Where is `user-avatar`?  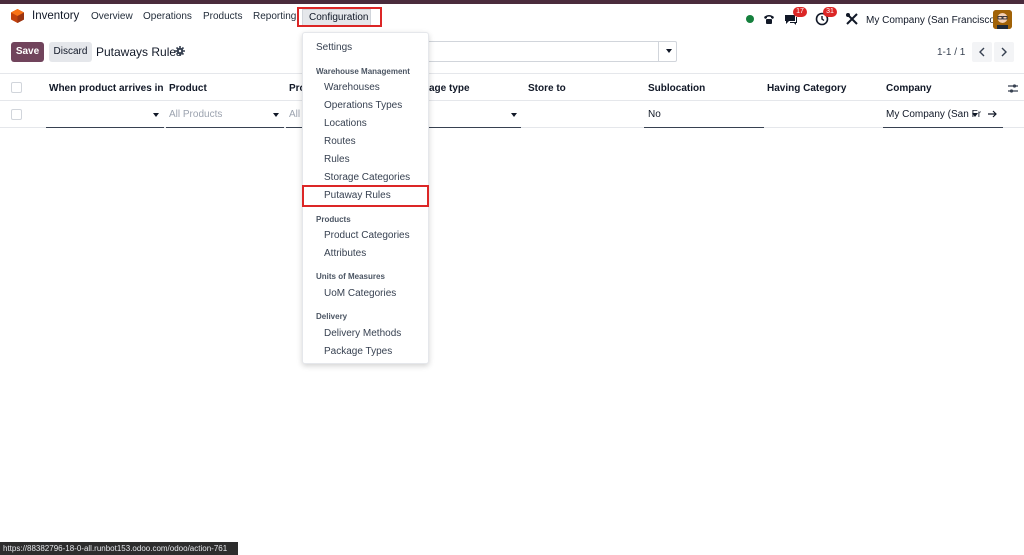 user-avatar is located at coordinates (1002, 19).